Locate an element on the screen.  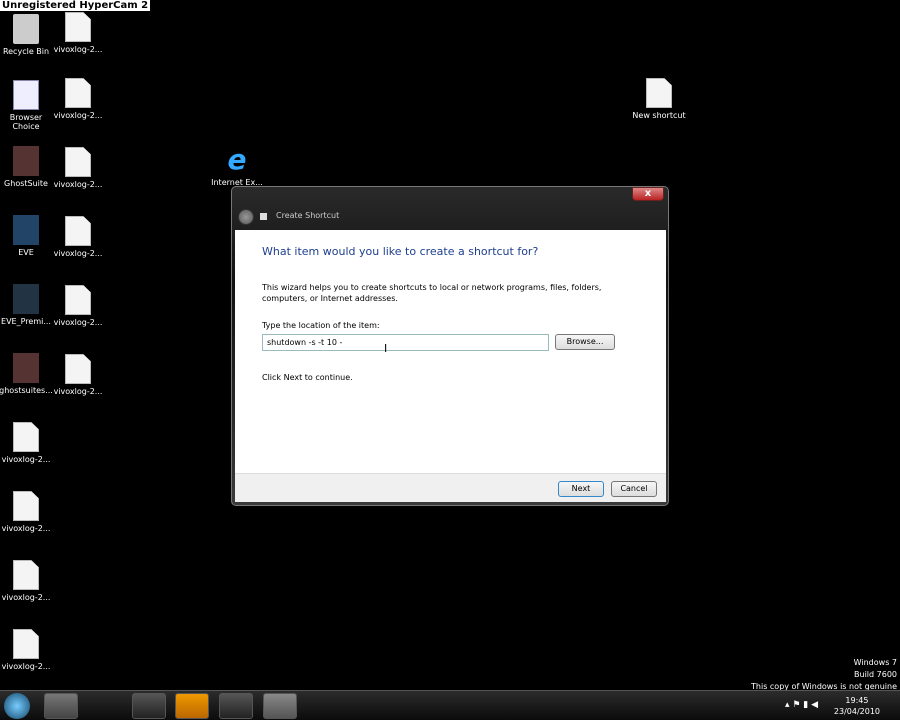
eve-premium-icon is located at coordinates (26, 299).